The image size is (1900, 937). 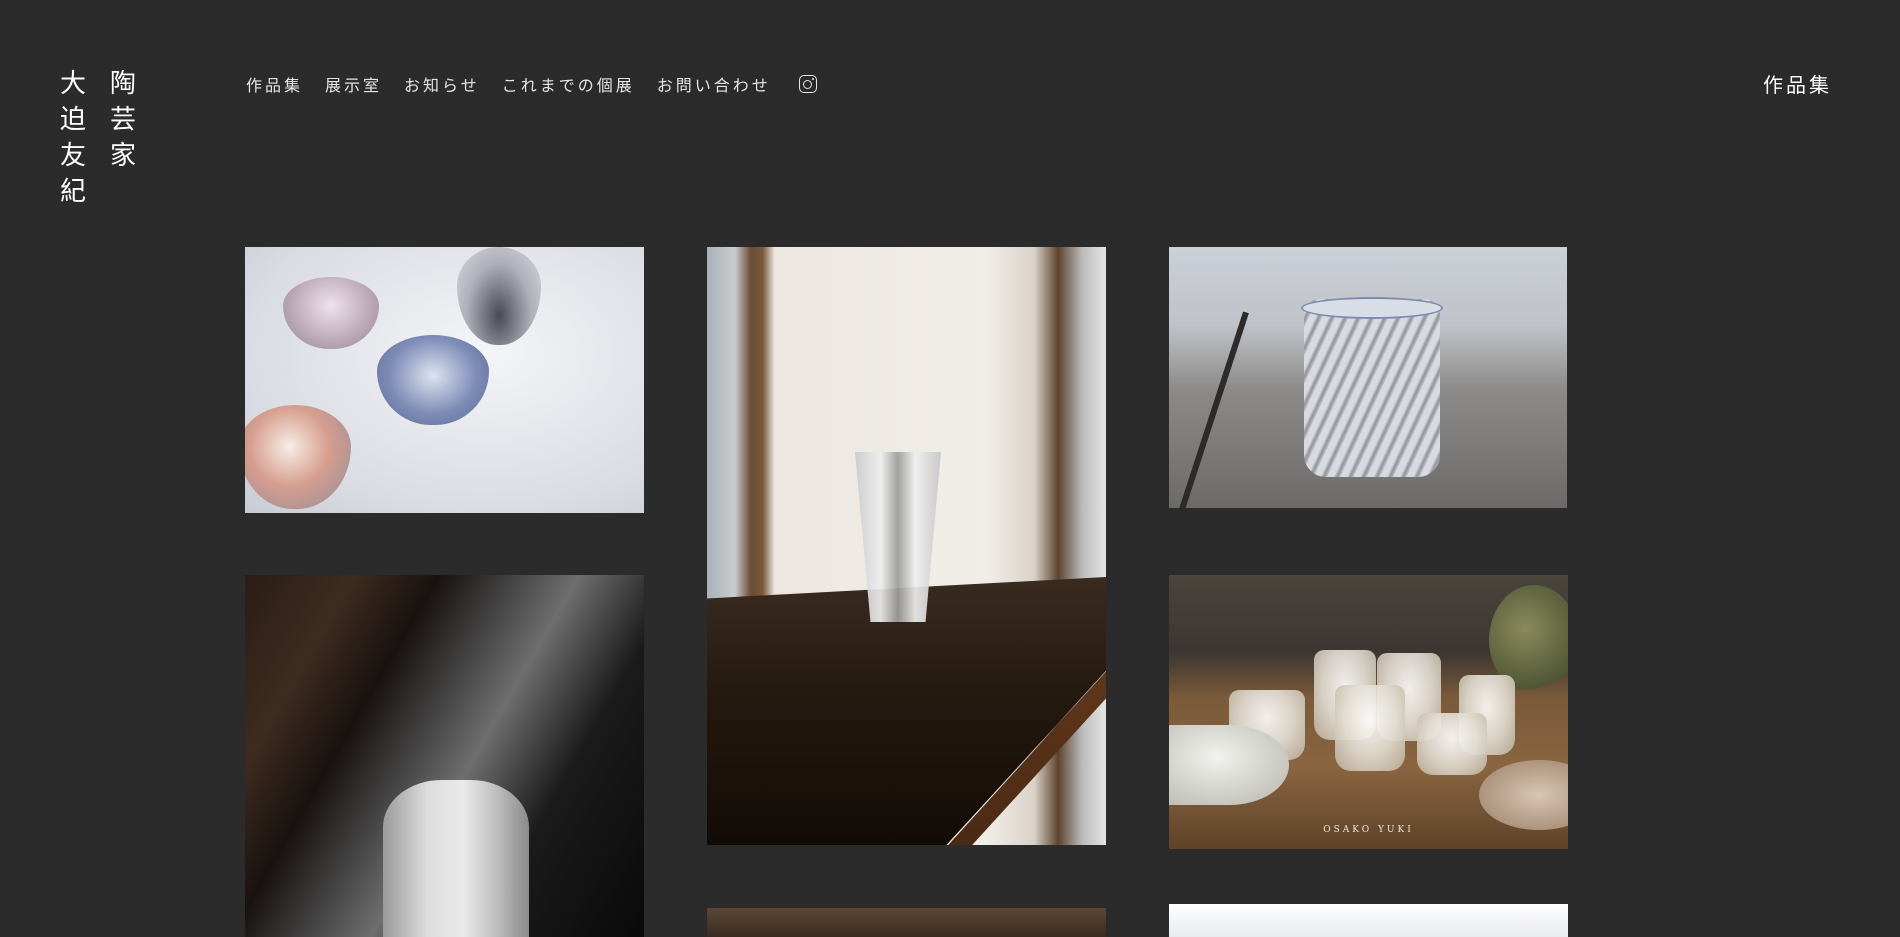 What do you see at coordinates (1523, 795) in the screenshot?
I see `plate-image` at bounding box center [1523, 795].